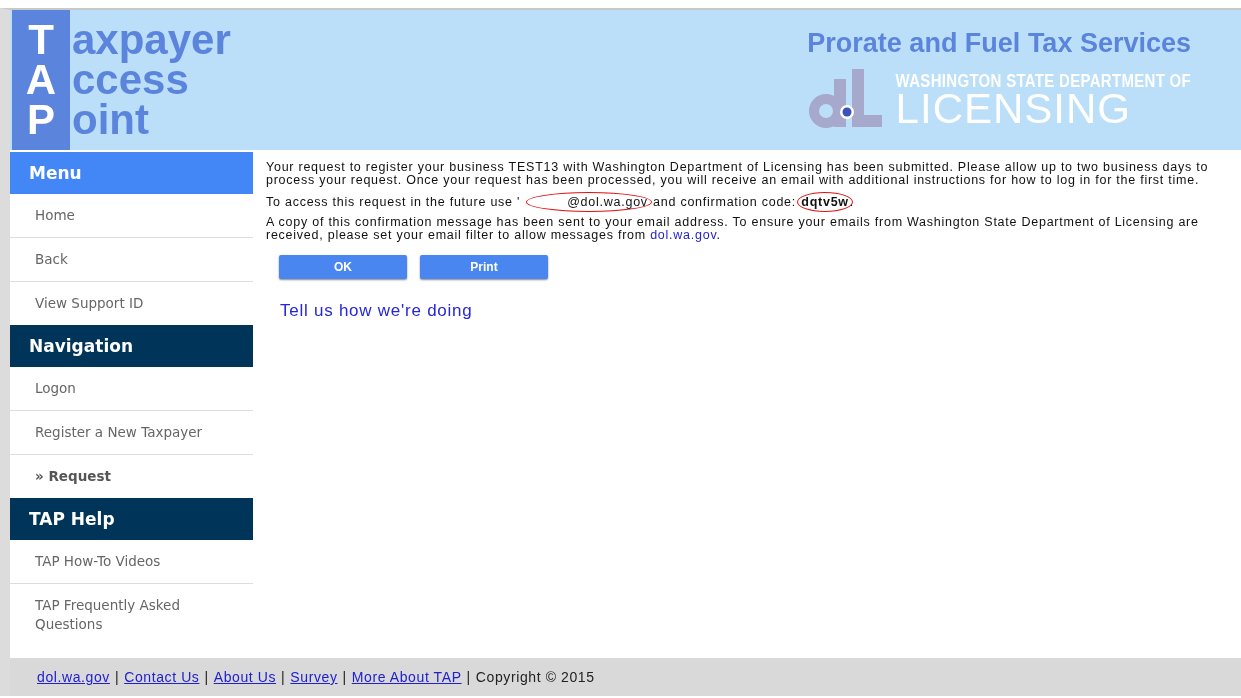 Image resolution: width=1241 pixels, height=698 pixels. I want to click on sidebar-heading: TAP Help, so click(131, 519).